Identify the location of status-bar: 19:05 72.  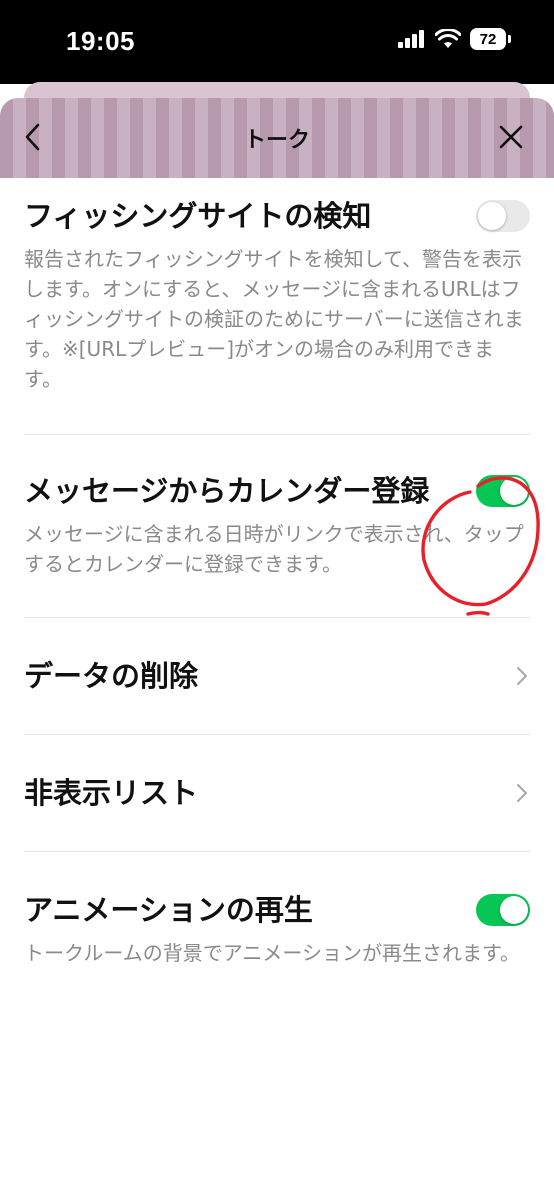
(277, 42).